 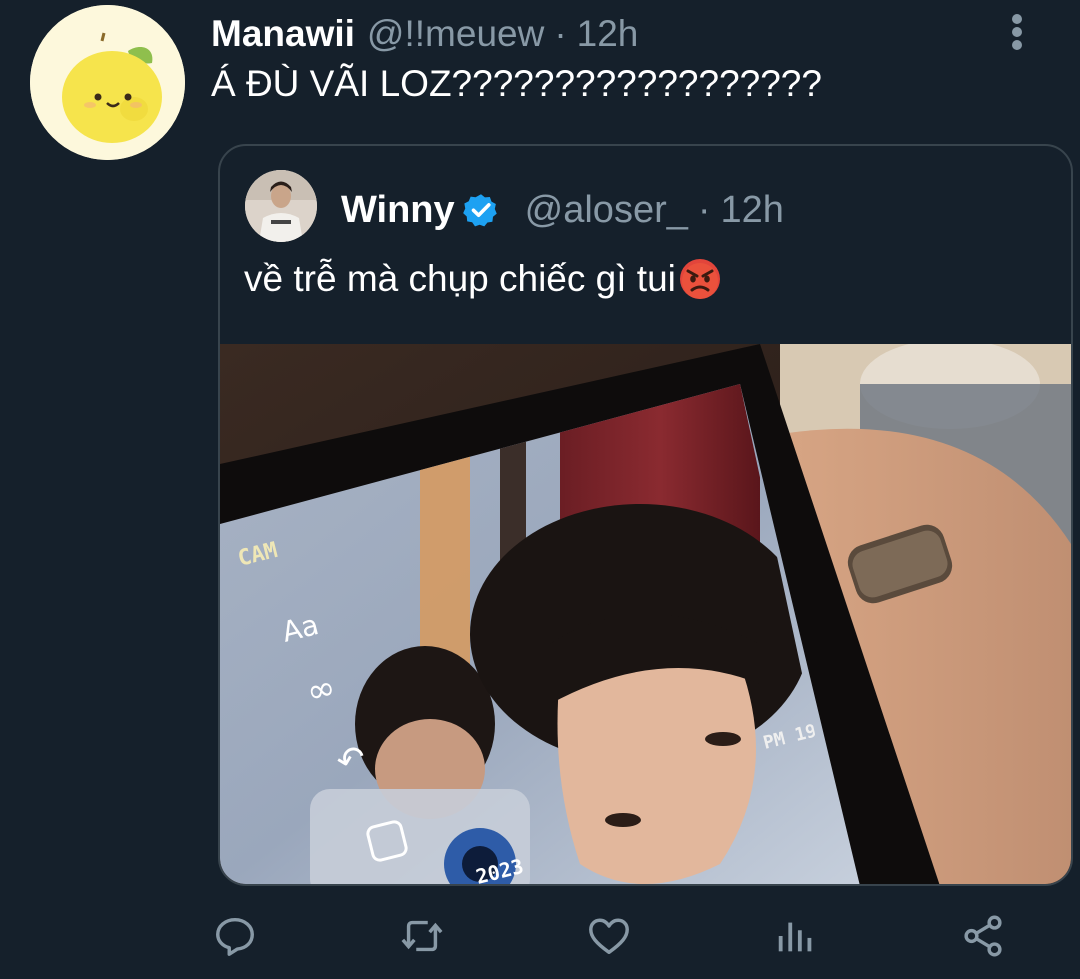 I want to click on tweet-time: 12h, so click(x=608, y=34).